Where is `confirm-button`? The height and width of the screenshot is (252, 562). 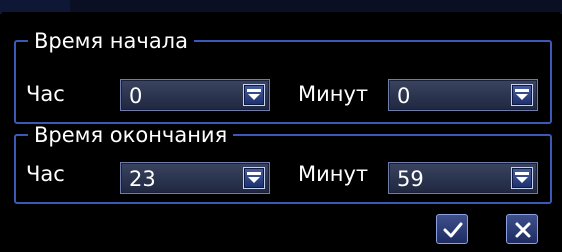 confirm-button is located at coordinates (452, 229).